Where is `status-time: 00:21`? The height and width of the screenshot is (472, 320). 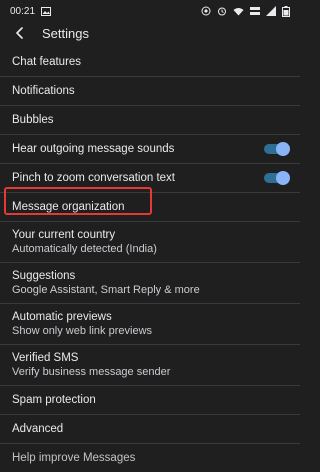 status-time: 00:21 is located at coordinates (23, 11).